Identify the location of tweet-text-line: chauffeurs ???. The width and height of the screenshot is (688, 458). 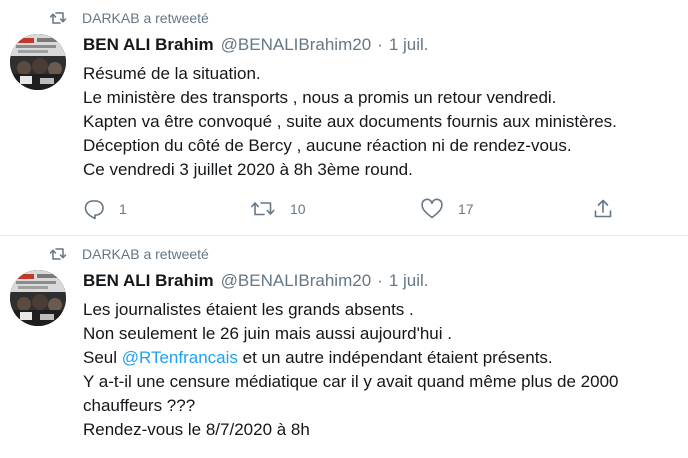
(139, 405).